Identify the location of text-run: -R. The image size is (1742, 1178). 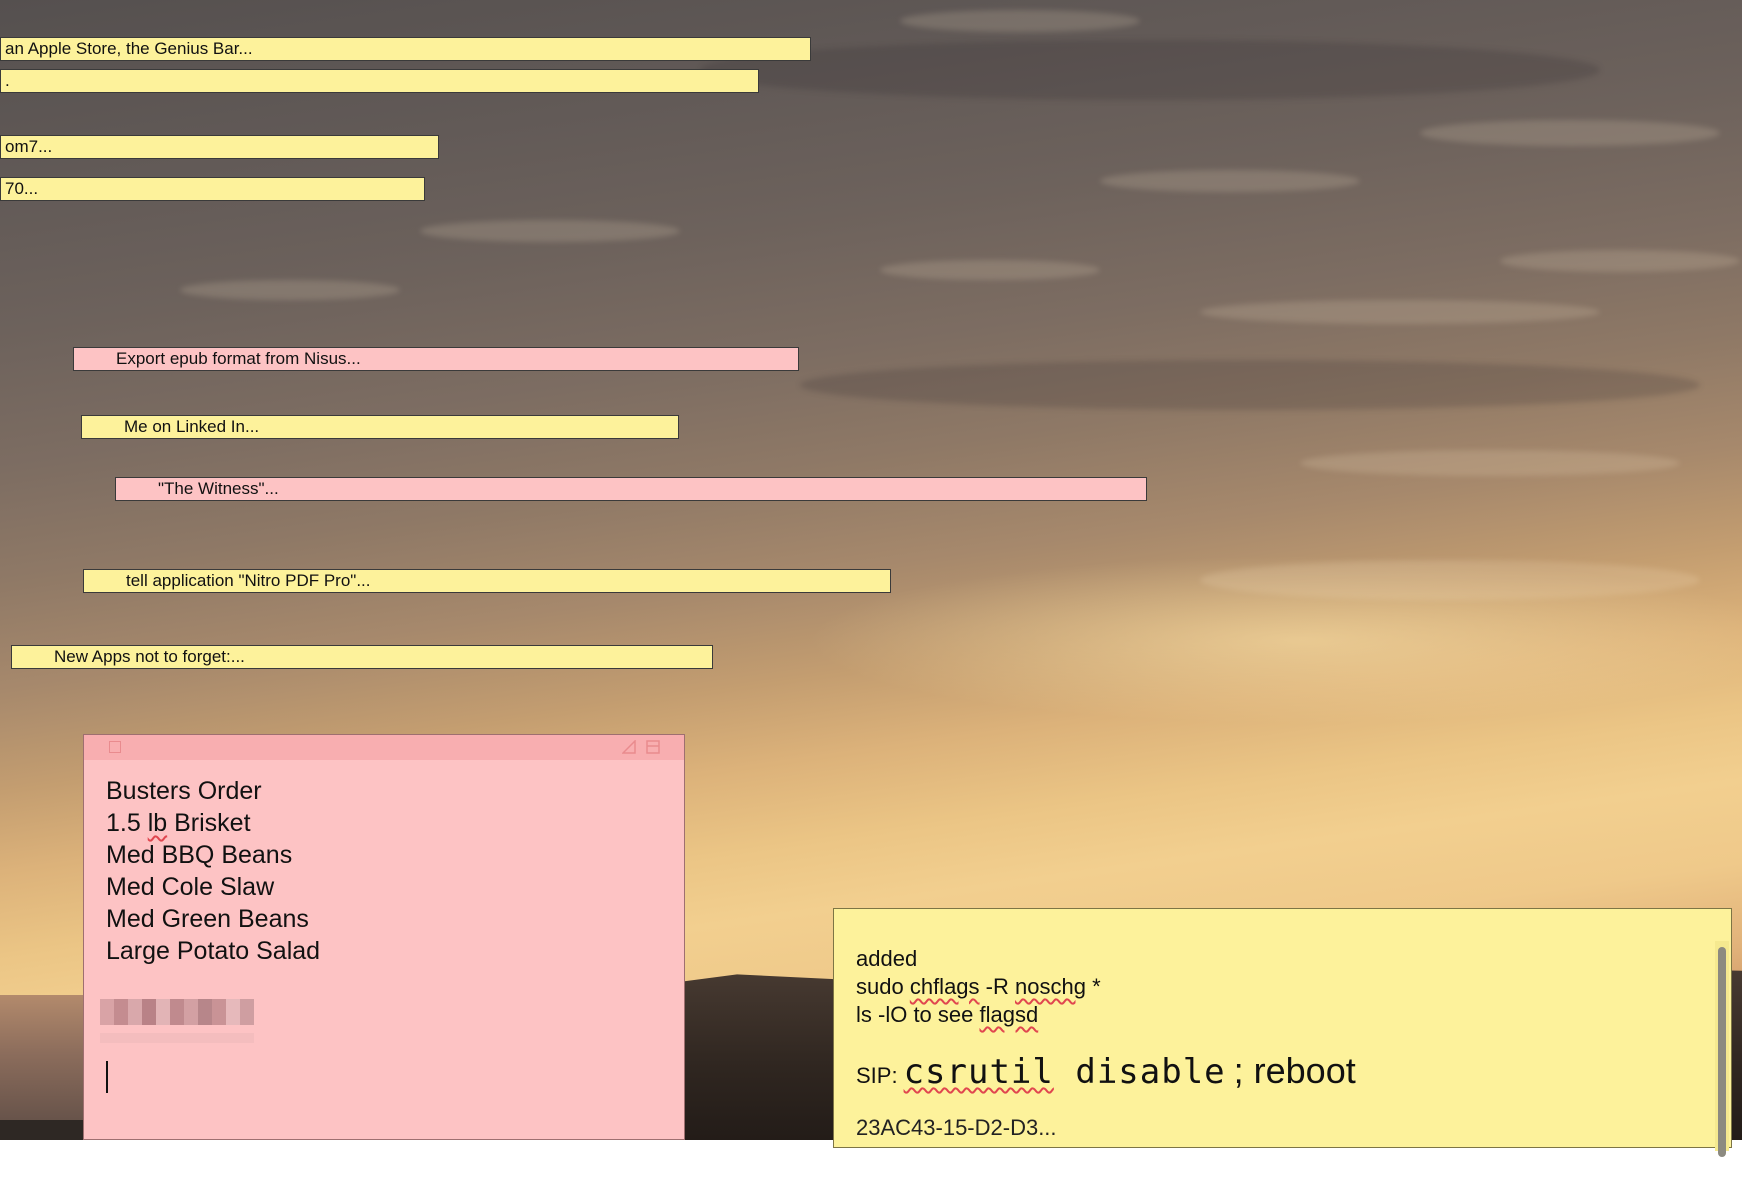
(997, 986).